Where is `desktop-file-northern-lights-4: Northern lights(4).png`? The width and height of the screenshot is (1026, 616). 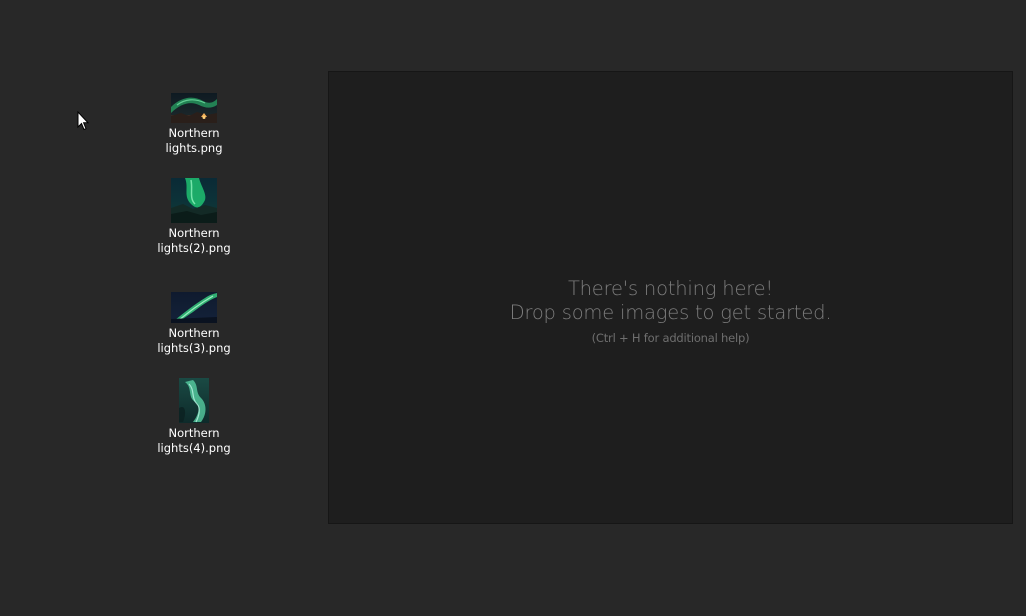 desktop-file-northern-lights-4: Northern lights(4).png is located at coordinates (194, 417).